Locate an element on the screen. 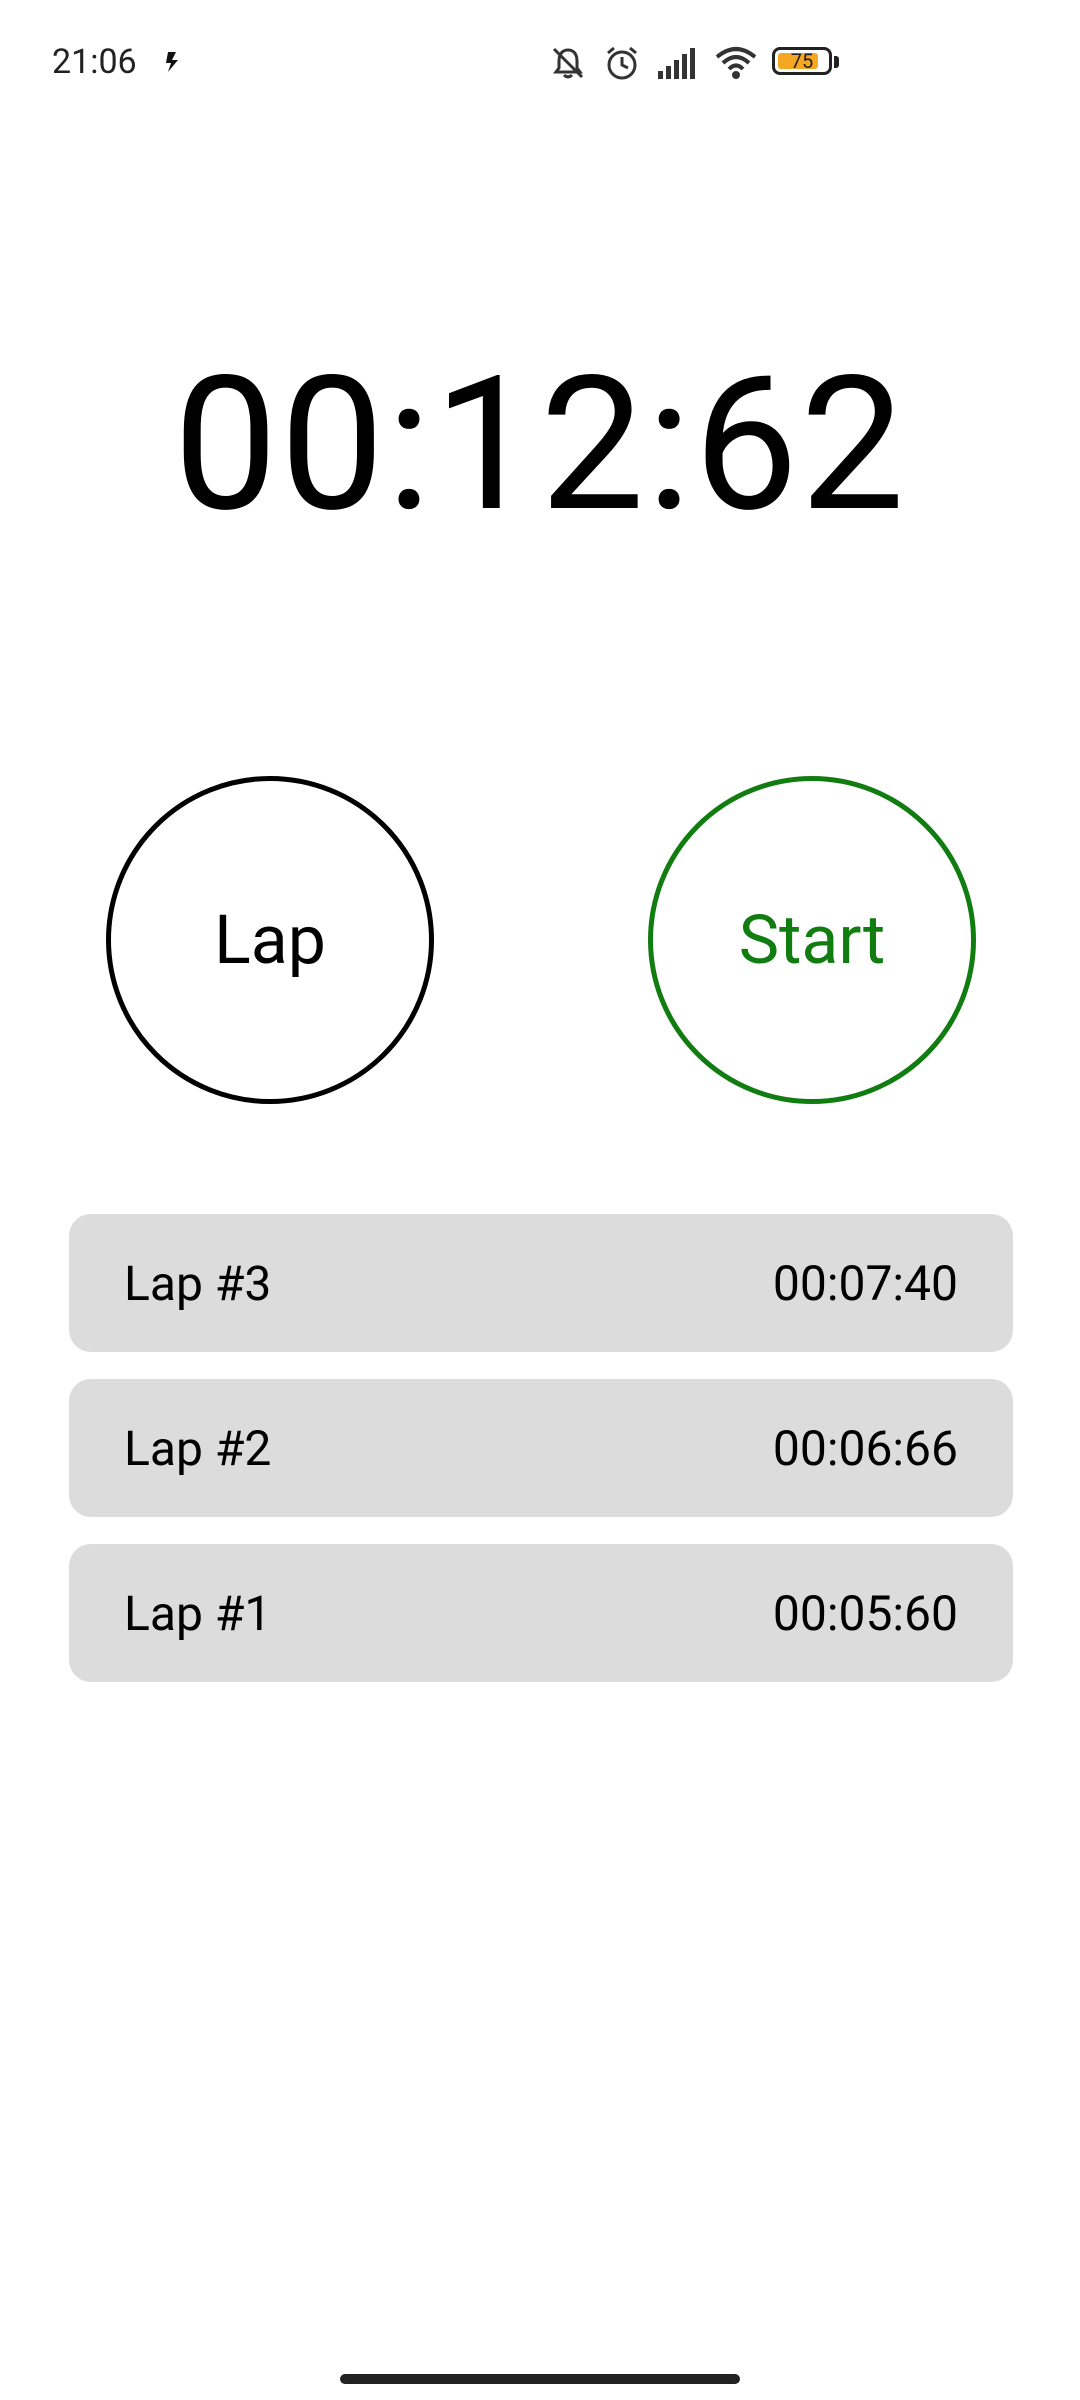 The height and width of the screenshot is (2400, 1080). signal-icon is located at coordinates (678, 63).